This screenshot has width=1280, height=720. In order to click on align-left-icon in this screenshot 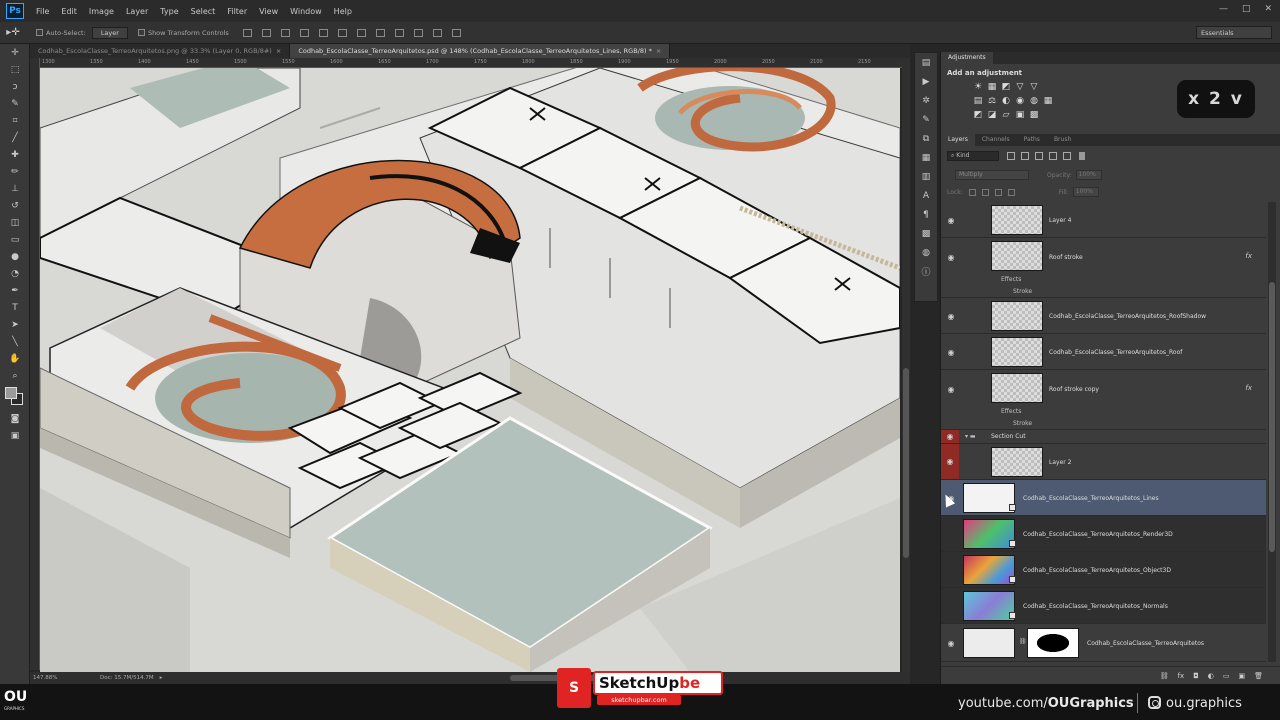, I will do `click(304, 32)`.